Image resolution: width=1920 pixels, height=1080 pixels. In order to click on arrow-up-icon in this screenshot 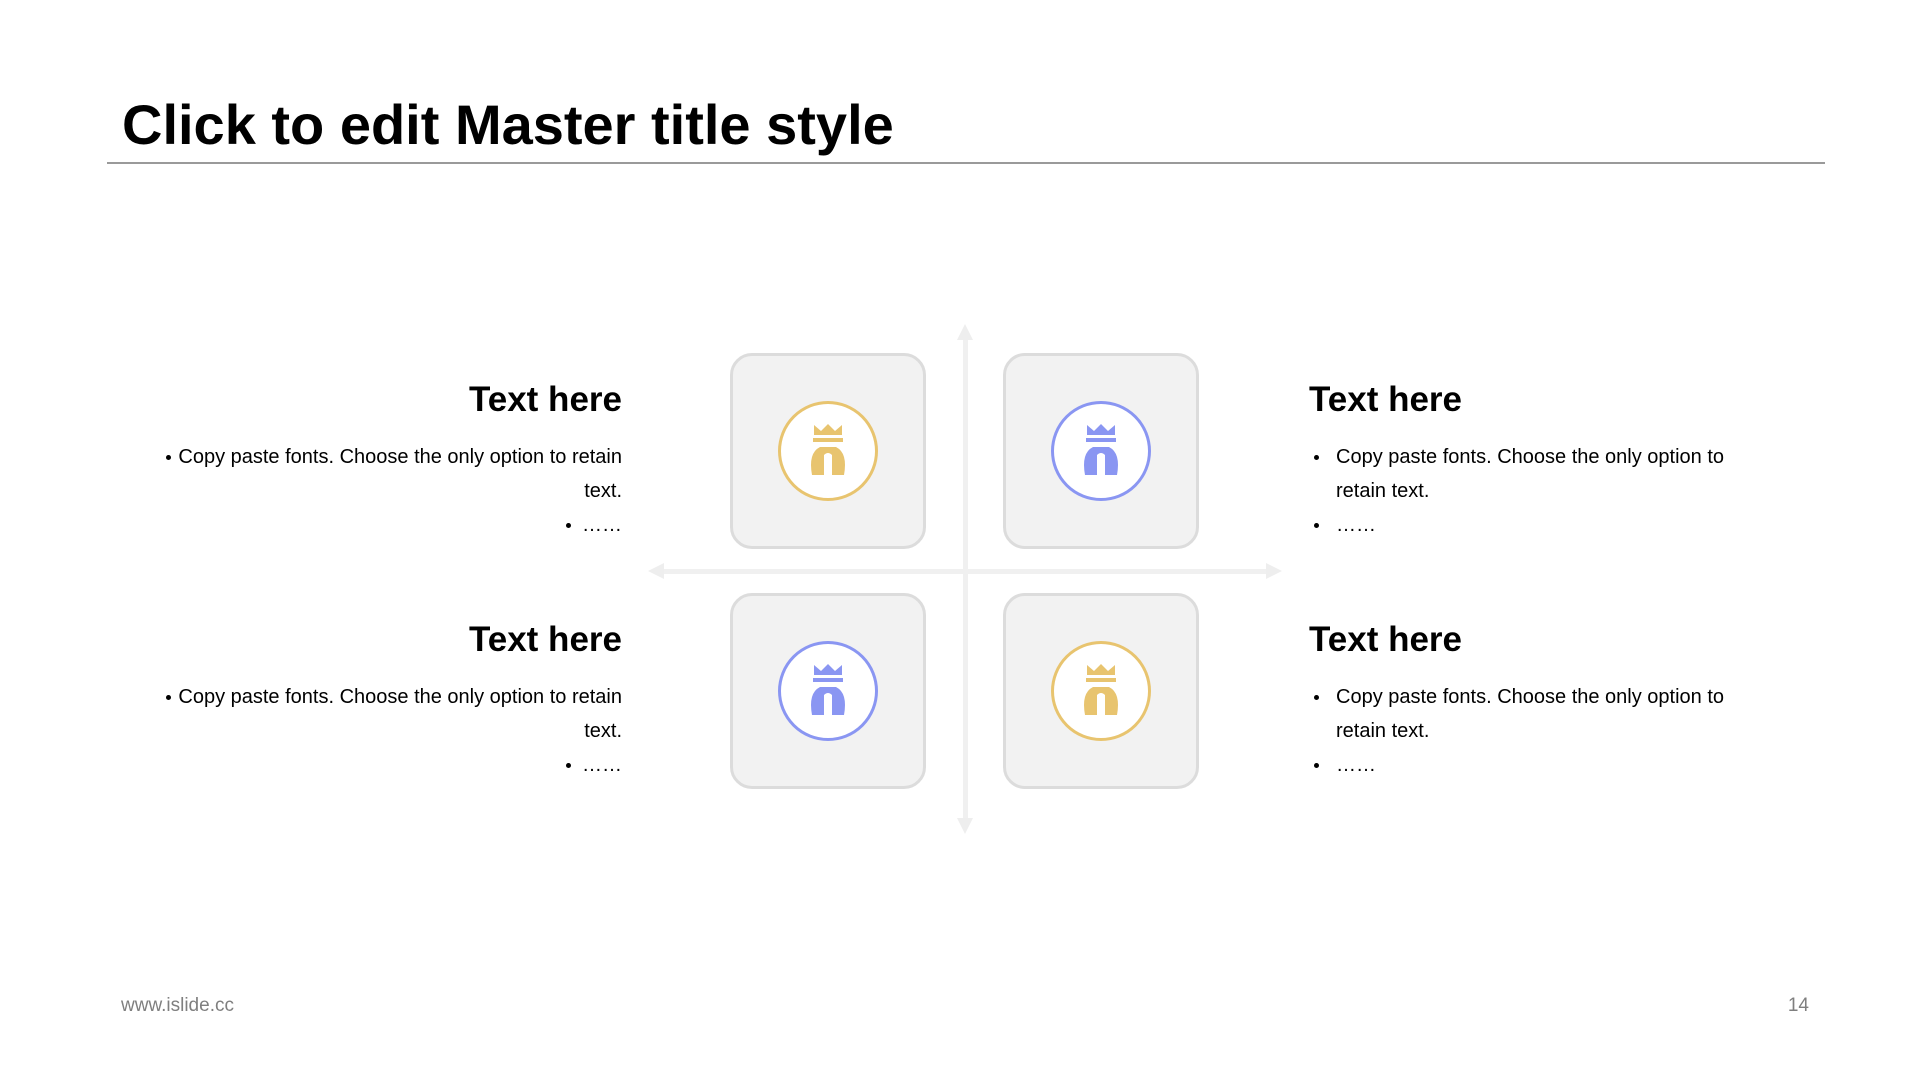, I will do `click(965, 332)`.